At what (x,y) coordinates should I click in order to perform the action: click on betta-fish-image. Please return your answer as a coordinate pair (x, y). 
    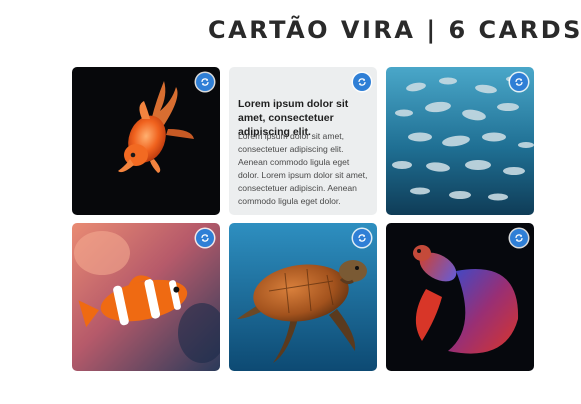
    Looking at the image, I should click on (460, 297).